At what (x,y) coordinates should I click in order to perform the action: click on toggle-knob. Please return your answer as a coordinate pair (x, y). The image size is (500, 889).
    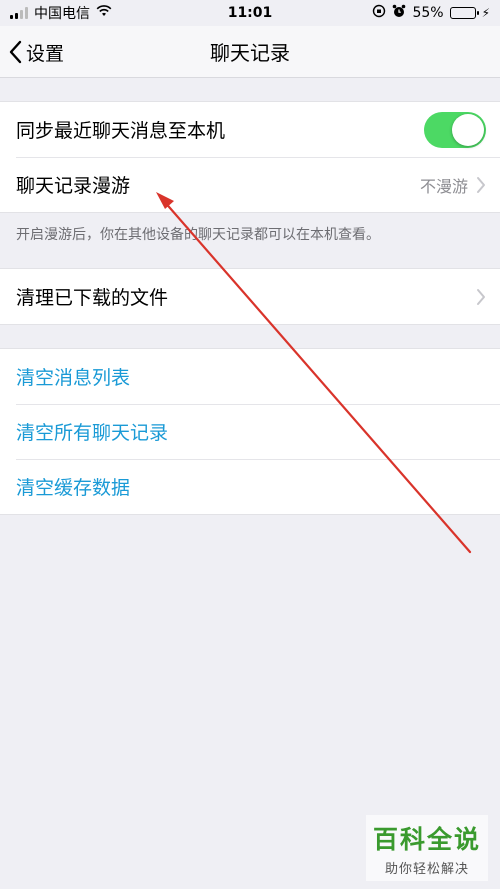
    Looking at the image, I should click on (468, 129).